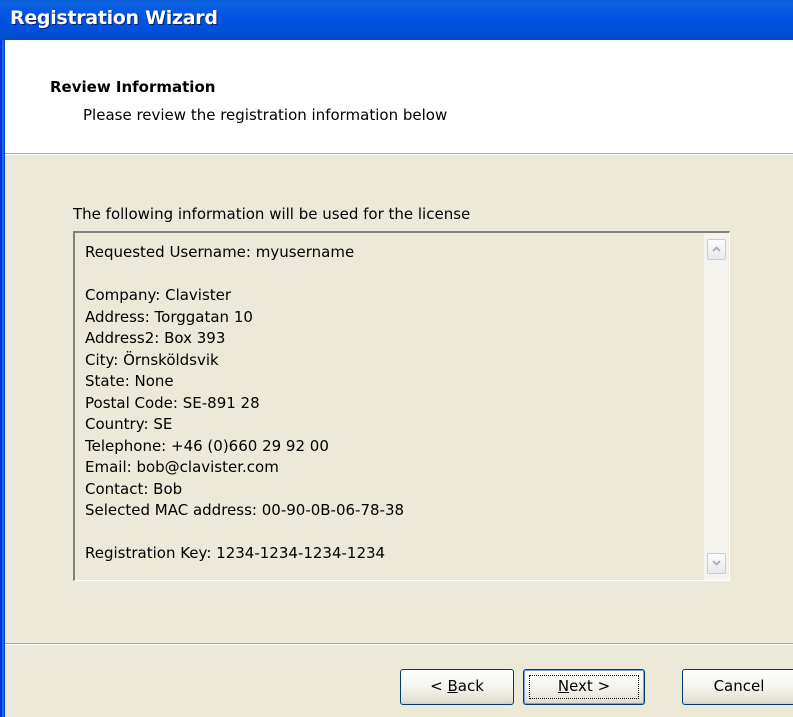 The width and height of the screenshot is (793, 717). Describe the element at coordinates (158, 295) in the screenshot. I see `info-line: Company: Clavister` at that location.